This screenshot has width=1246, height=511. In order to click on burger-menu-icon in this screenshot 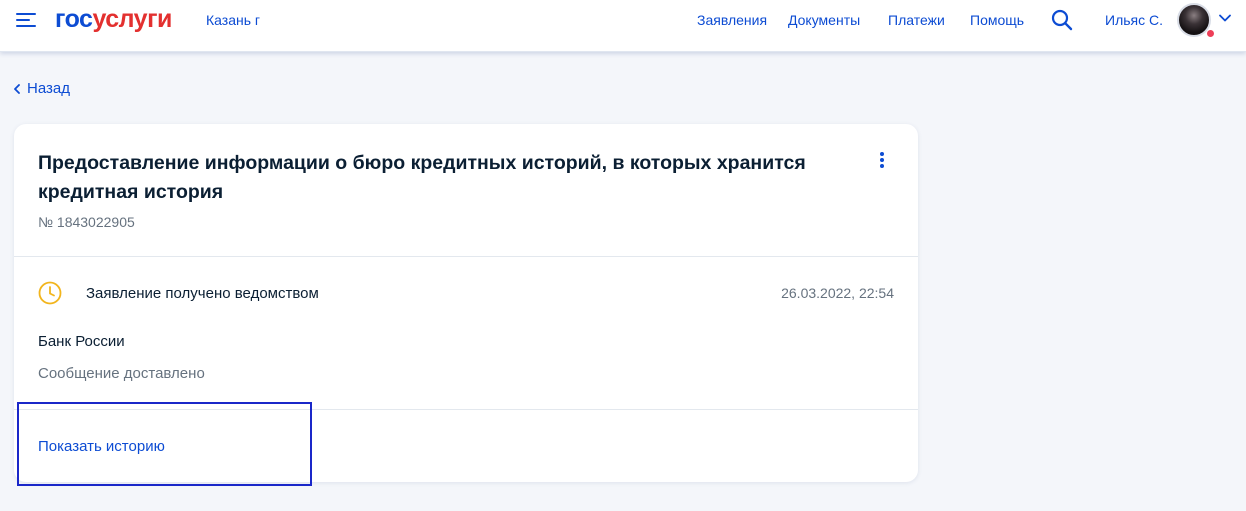, I will do `click(26, 20)`.